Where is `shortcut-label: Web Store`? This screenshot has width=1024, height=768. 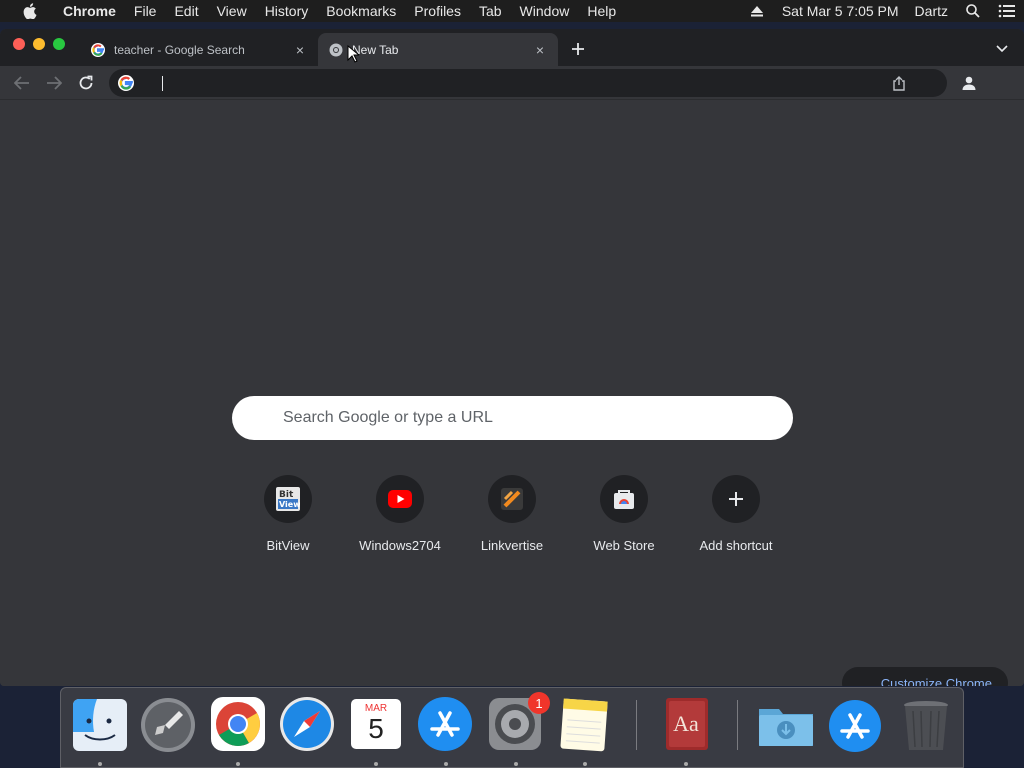
shortcut-label: Web Store is located at coordinates (624, 545).